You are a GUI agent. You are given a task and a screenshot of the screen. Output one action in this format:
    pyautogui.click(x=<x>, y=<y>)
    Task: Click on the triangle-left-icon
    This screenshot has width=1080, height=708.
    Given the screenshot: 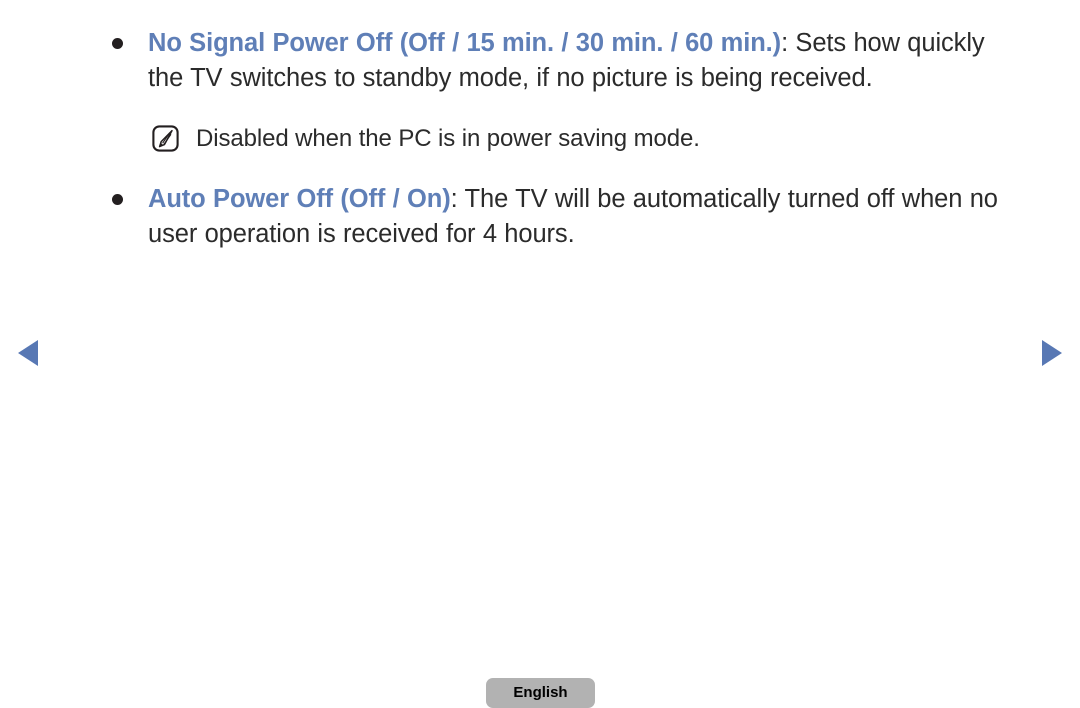 What is the action you would take?
    pyautogui.click(x=28, y=353)
    